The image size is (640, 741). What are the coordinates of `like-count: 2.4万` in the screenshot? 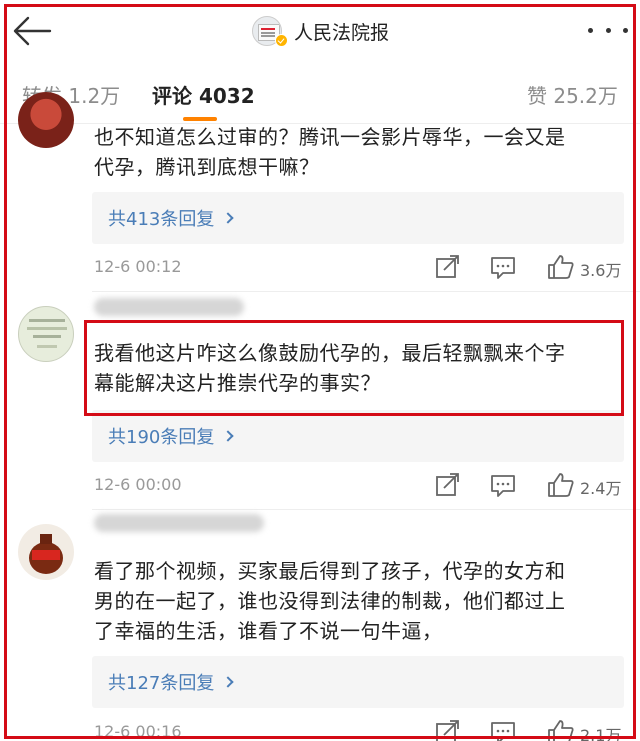 It's located at (601, 488).